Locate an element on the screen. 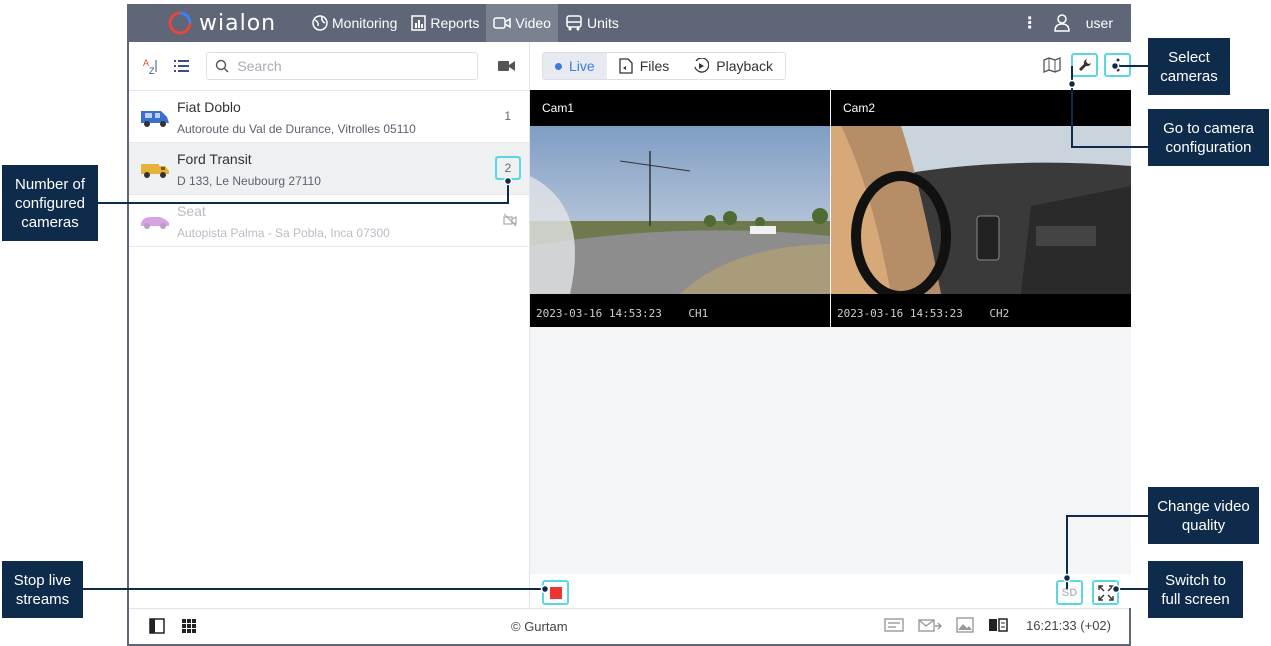  kebab-icon is located at coordinates (1117, 65).